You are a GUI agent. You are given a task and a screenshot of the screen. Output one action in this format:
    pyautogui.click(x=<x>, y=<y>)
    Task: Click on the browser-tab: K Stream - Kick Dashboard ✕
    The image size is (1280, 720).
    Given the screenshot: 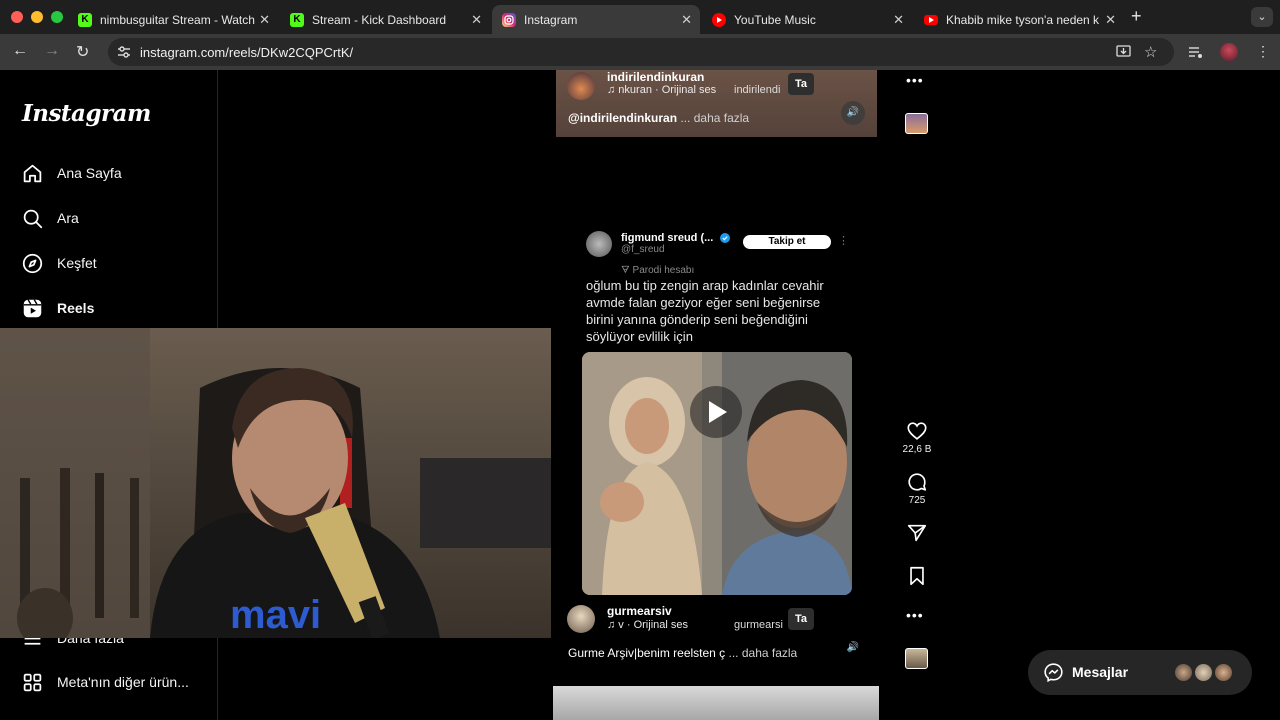 What is the action you would take?
    pyautogui.click(x=385, y=19)
    